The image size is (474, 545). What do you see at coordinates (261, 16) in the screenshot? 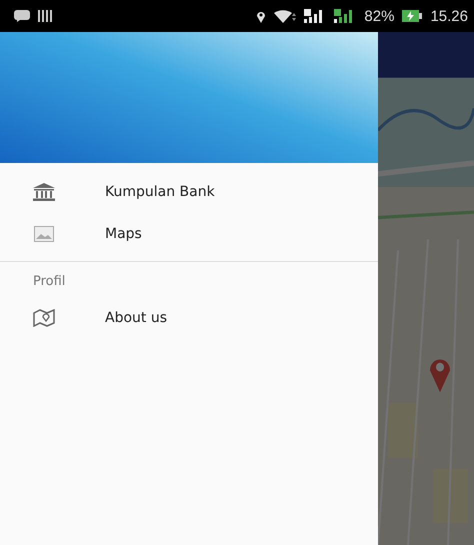
I see `location-icon` at bounding box center [261, 16].